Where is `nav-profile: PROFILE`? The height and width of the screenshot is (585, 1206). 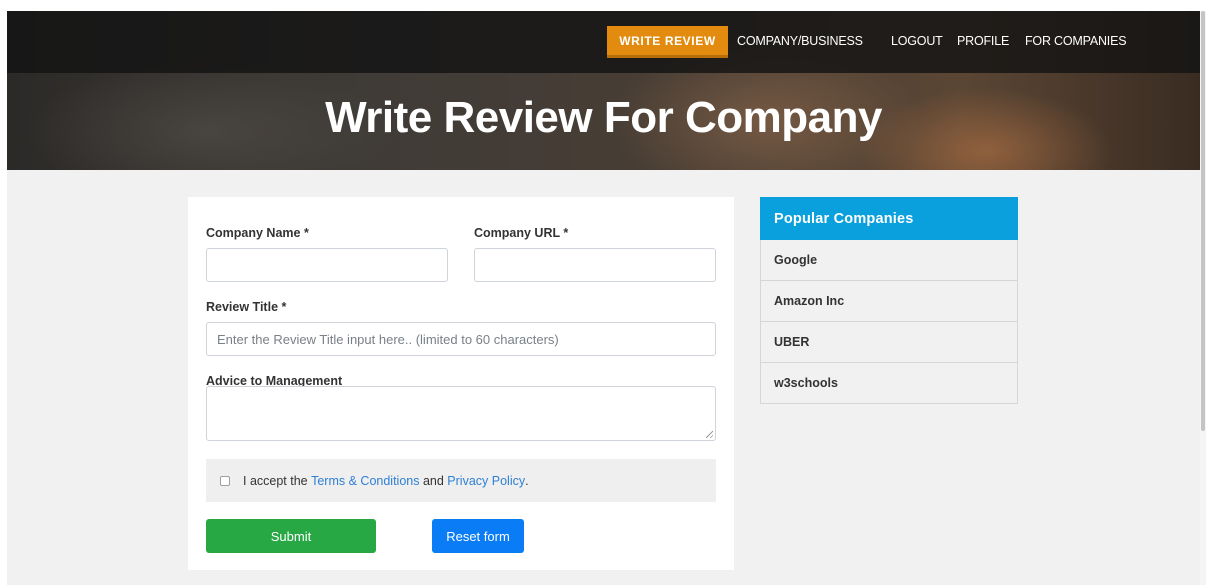 nav-profile: PROFILE is located at coordinates (983, 41).